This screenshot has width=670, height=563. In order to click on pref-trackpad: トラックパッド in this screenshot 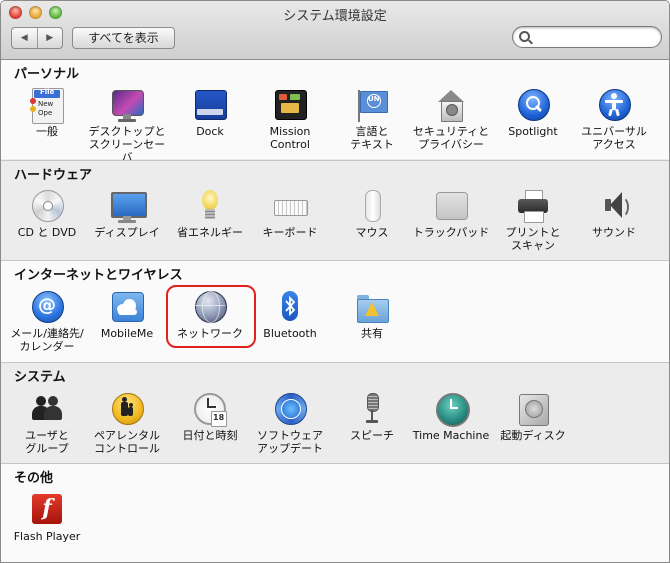, I will do `click(451, 214)`.